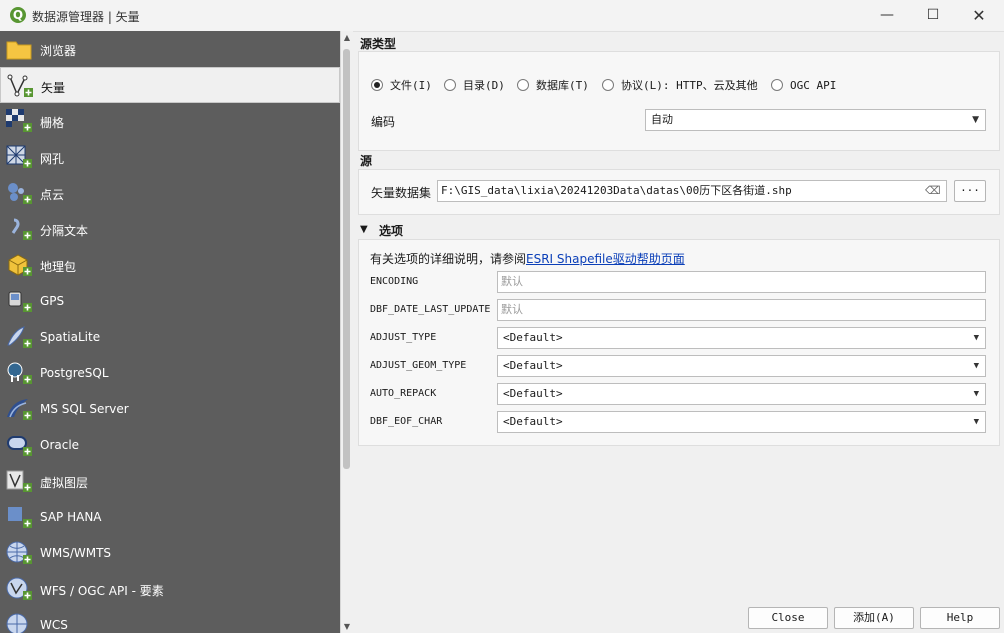 This screenshot has height=633, width=1004. What do you see at coordinates (52, 301) in the screenshot?
I see `sidebar-item-label: GPS` at bounding box center [52, 301].